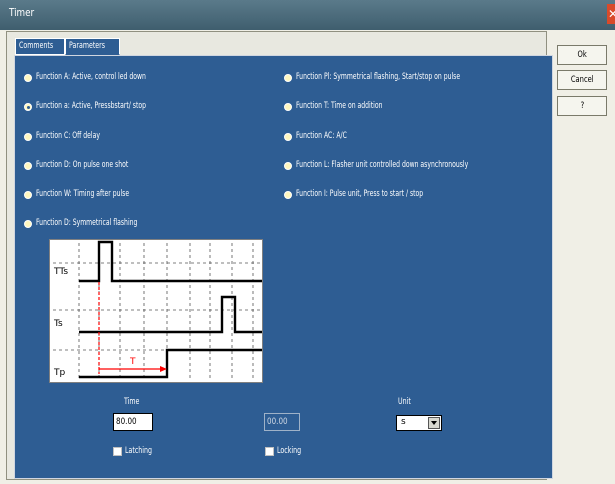 This screenshot has width=615, height=484. I want to click on help-button: ?, so click(582, 106).